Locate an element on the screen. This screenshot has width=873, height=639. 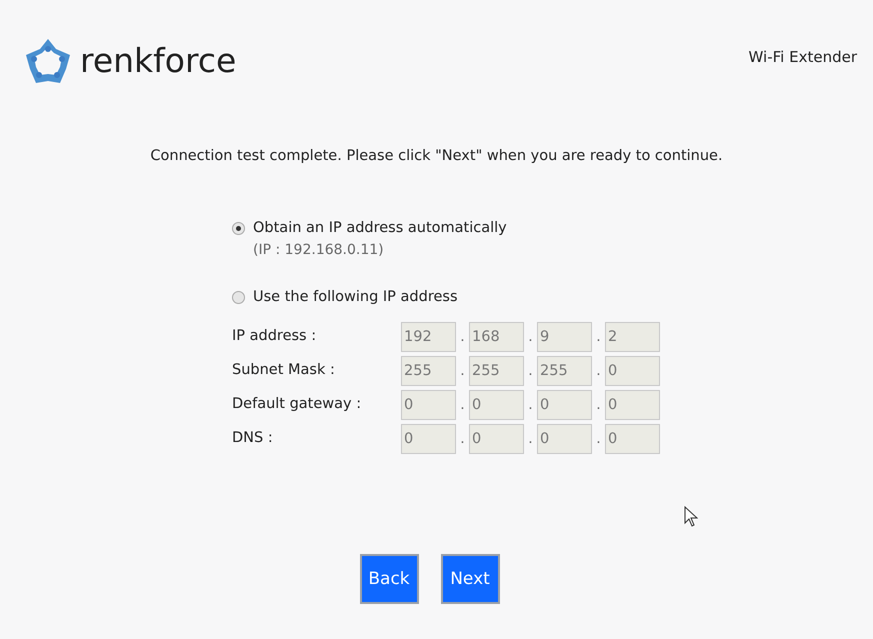
logo-icon is located at coordinates (48, 60).